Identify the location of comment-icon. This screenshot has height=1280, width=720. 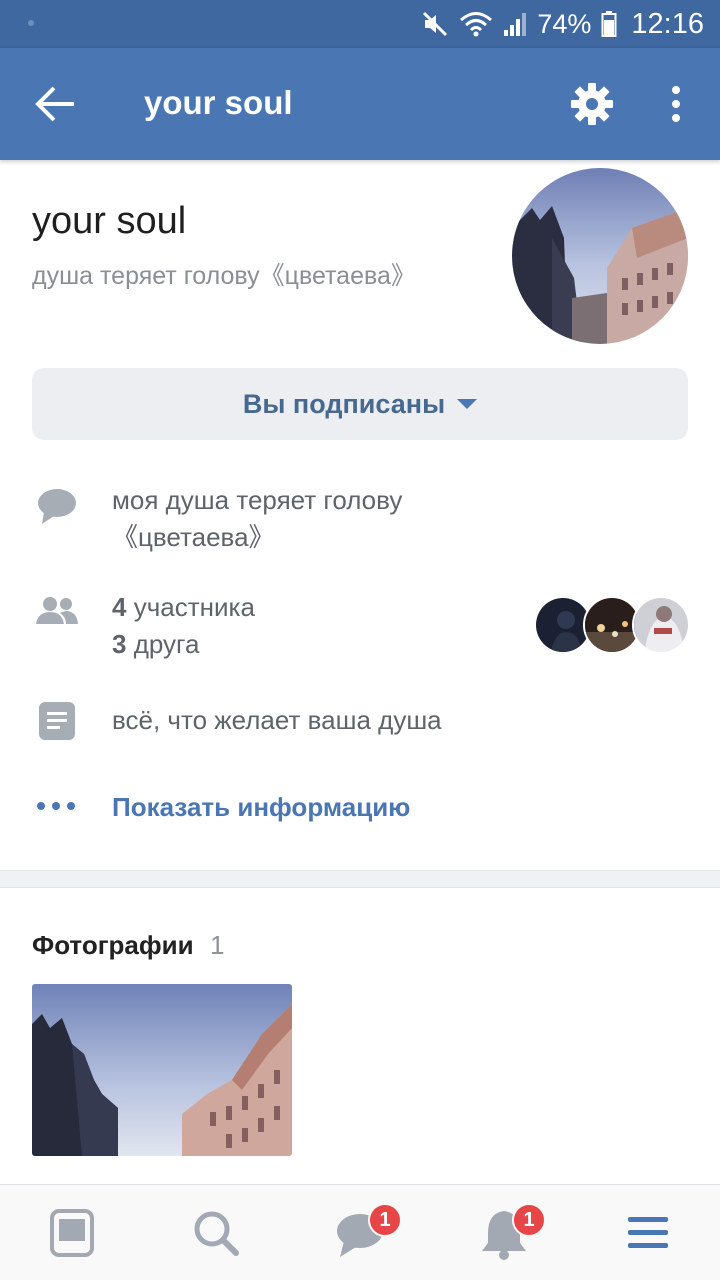
(57, 506).